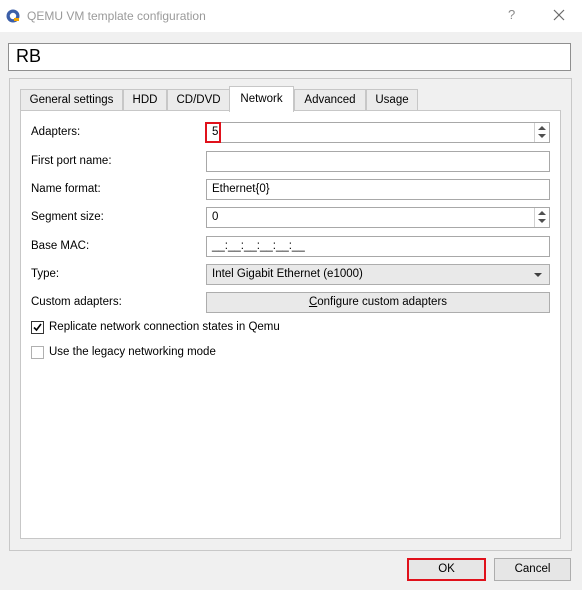 The image size is (582, 590). I want to click on legacy-networking-label: Use the legacy networking mode, so click(132, 352).